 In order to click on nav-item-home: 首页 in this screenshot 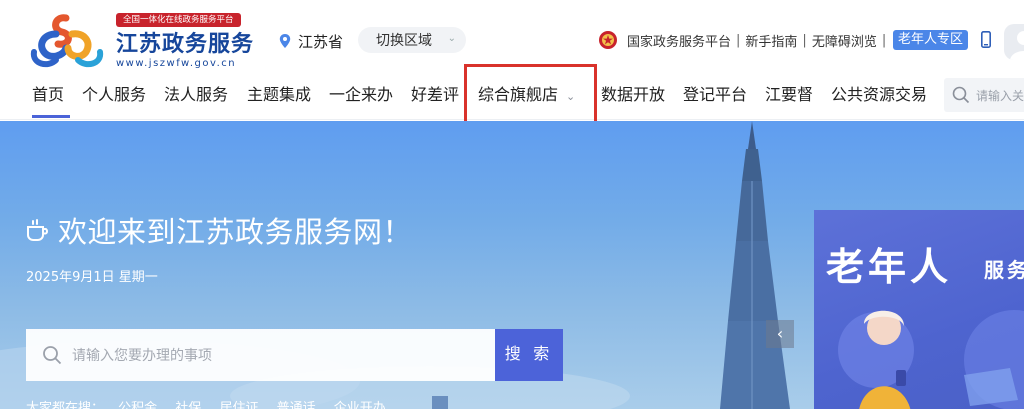, I will do `click(51, 96)`.